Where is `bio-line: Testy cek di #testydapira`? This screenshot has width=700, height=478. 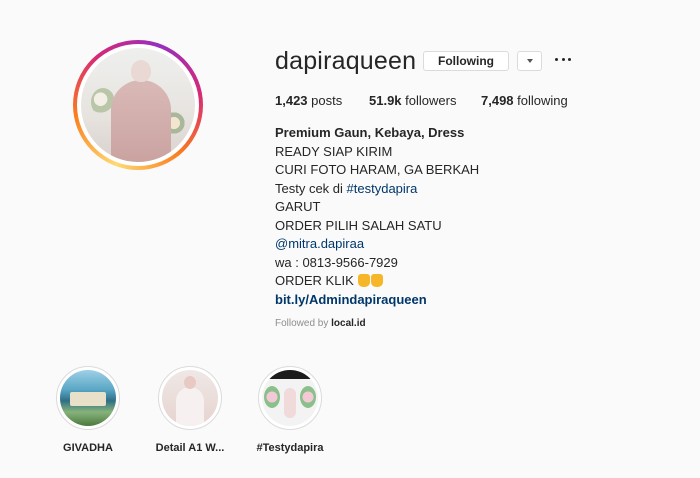 bio-line: Testy cek di #testydapira is located at coordinates (377, 189).